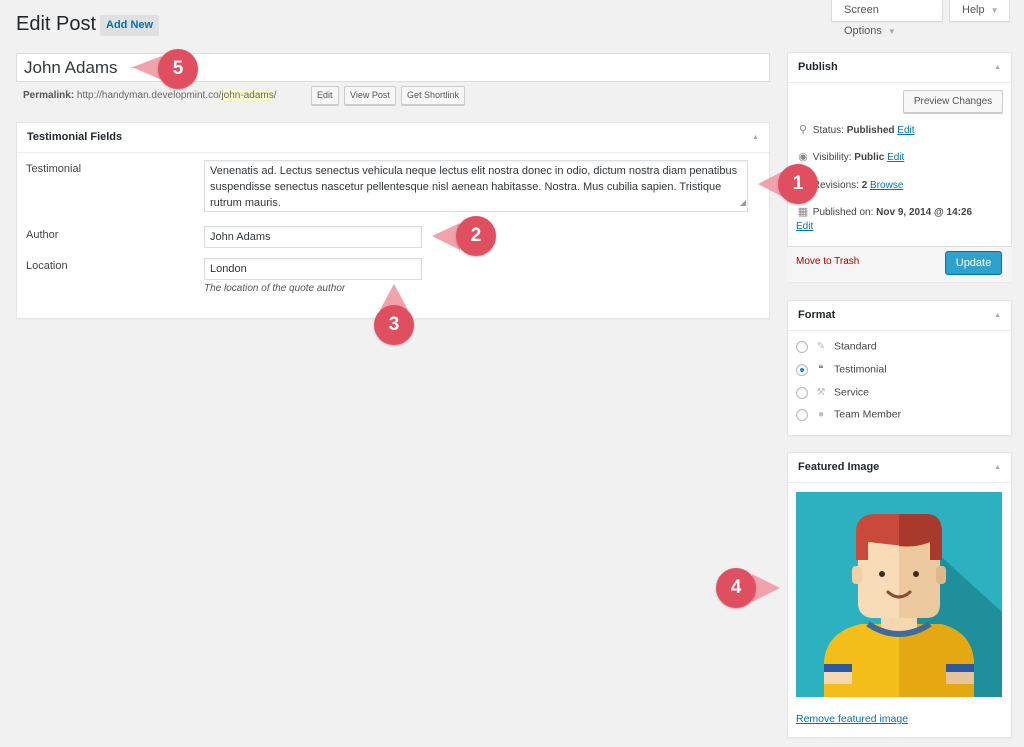 Image resolution: width=1024 pixels, height=747 pixels. What do you see at coordinates (736, 588) in the screenshot?
I see `callout-4: 4` at bounding box center [736, 588].